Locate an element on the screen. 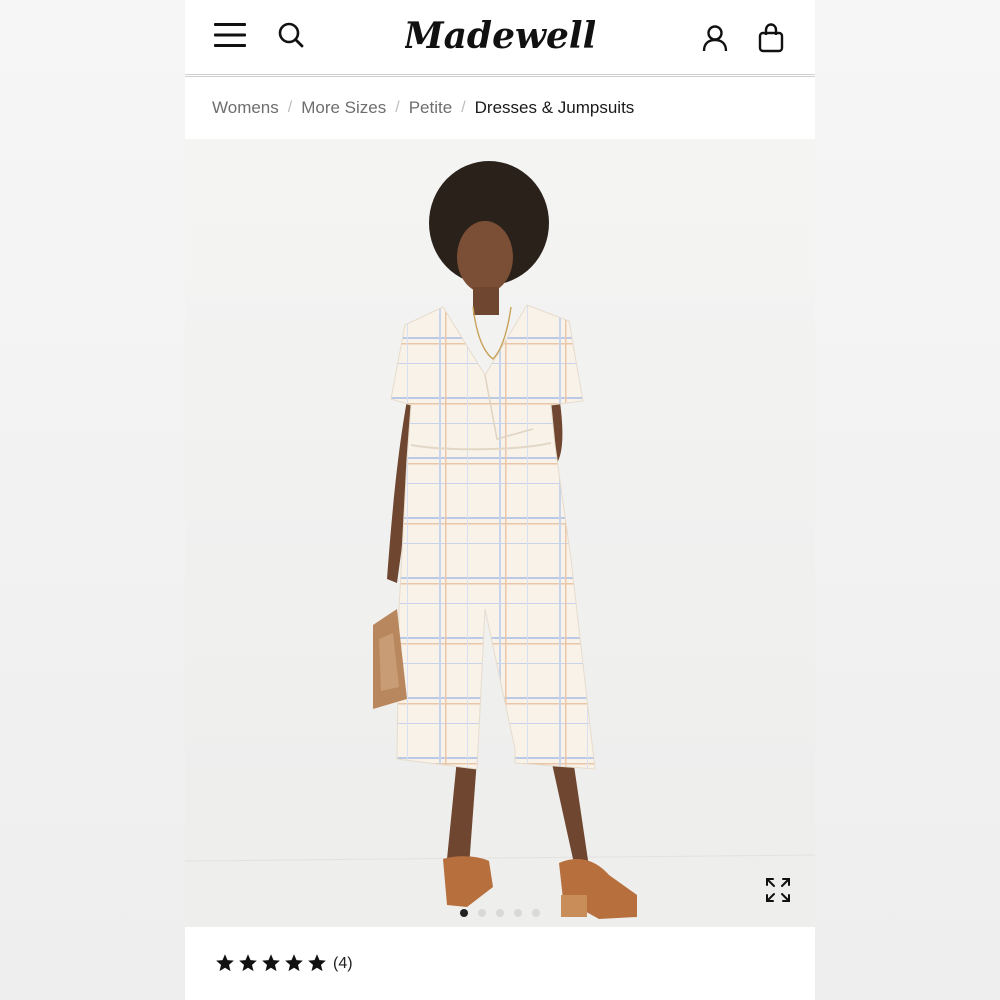 This screenshot has height=1000, width=1000. bag-icon is located at coordinates (771, 38).